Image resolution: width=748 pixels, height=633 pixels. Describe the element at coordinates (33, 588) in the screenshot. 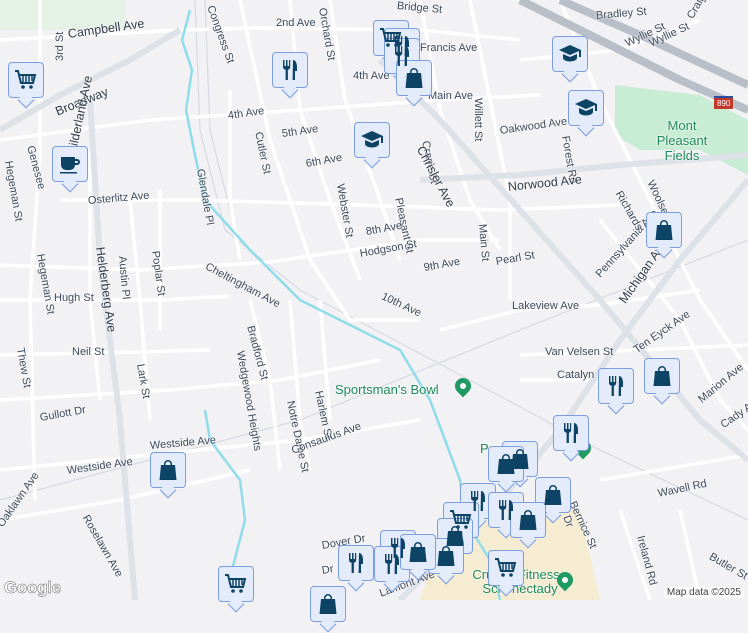

I see `google-logo: Google` at that location.